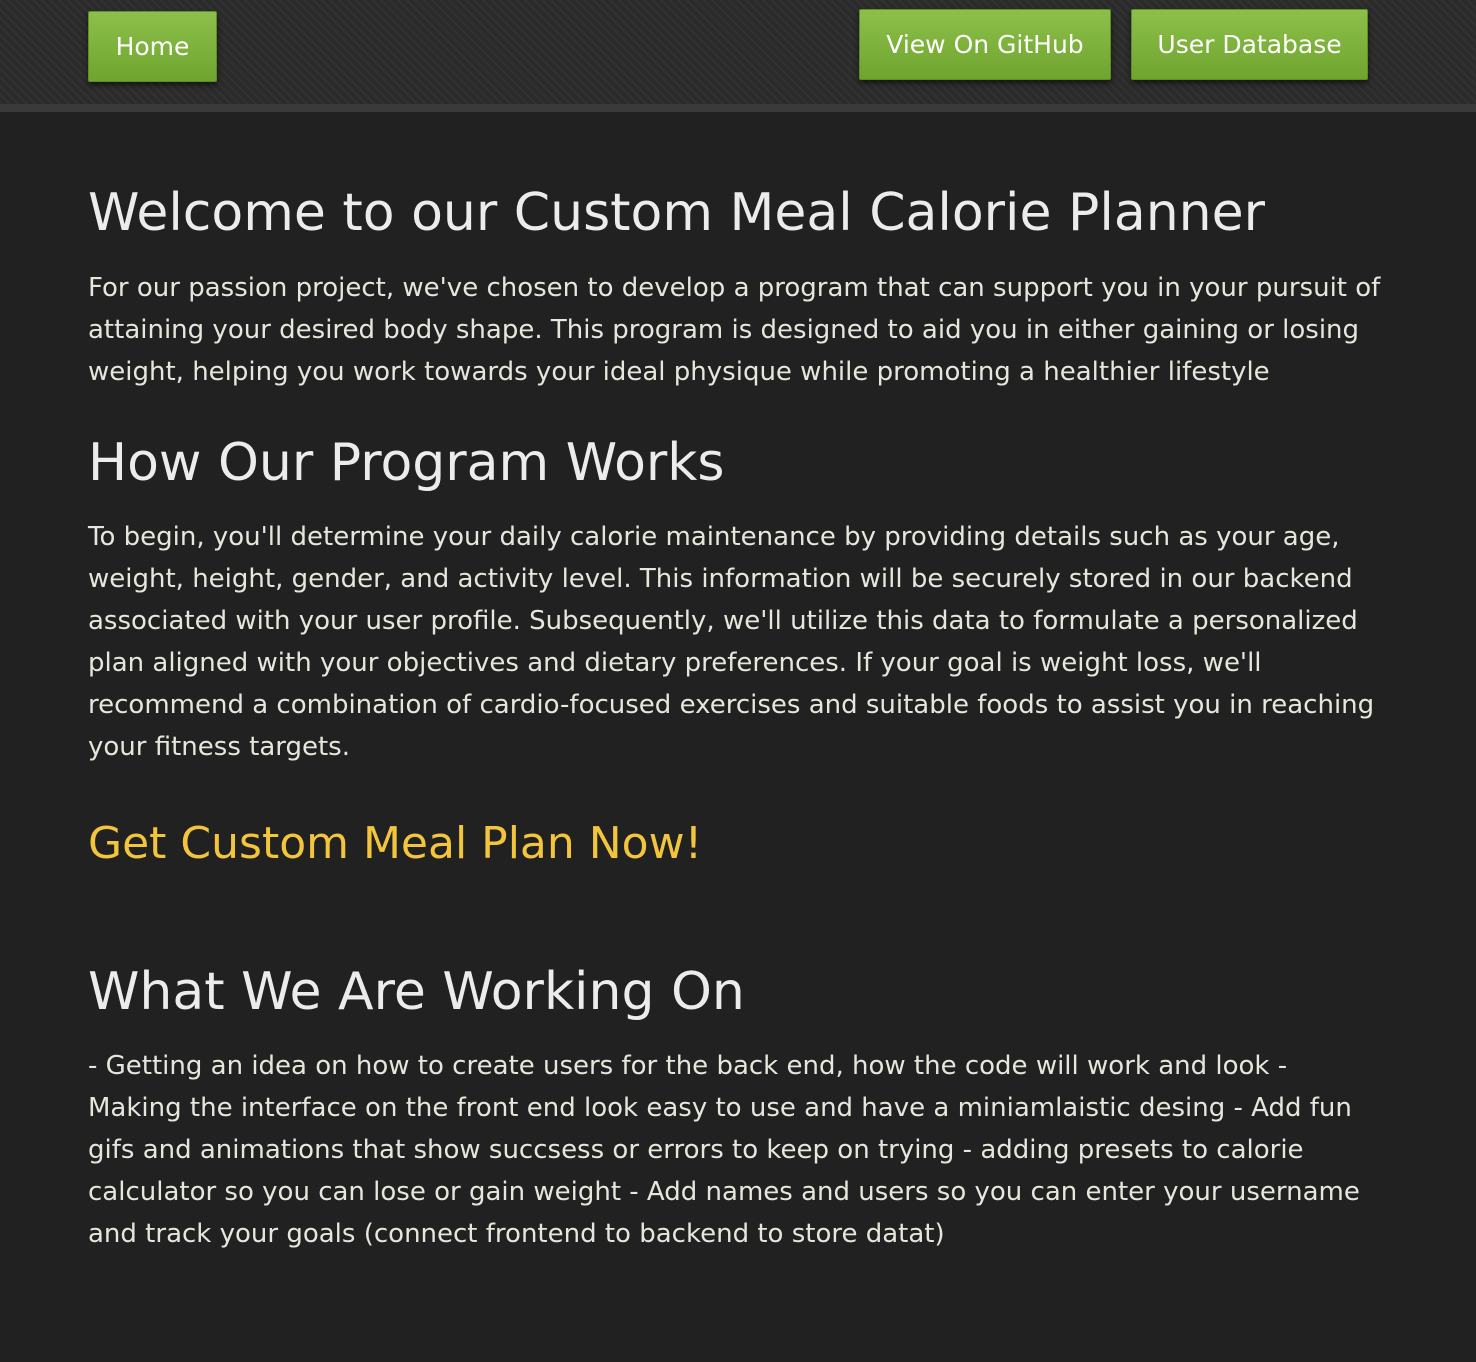 This screenshot has width=1476, height=1362. What do you see at coordinates (416, 992) in the screenshot?
I see `working-on-heading: What We Are Working On` at bounding box center [416, 992].